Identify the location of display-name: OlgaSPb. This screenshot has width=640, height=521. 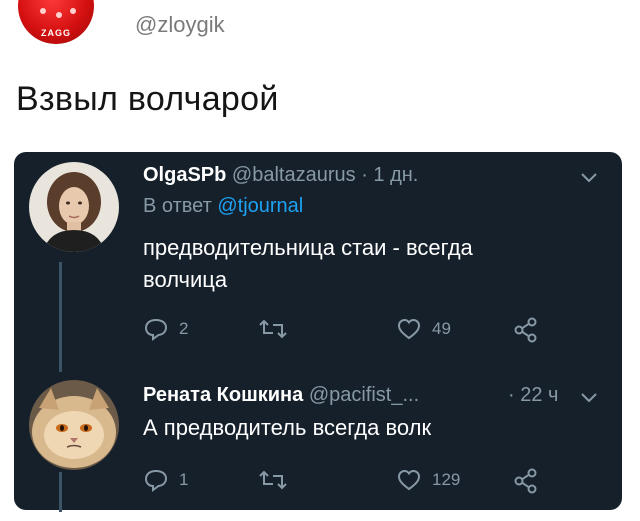
(184, 175).